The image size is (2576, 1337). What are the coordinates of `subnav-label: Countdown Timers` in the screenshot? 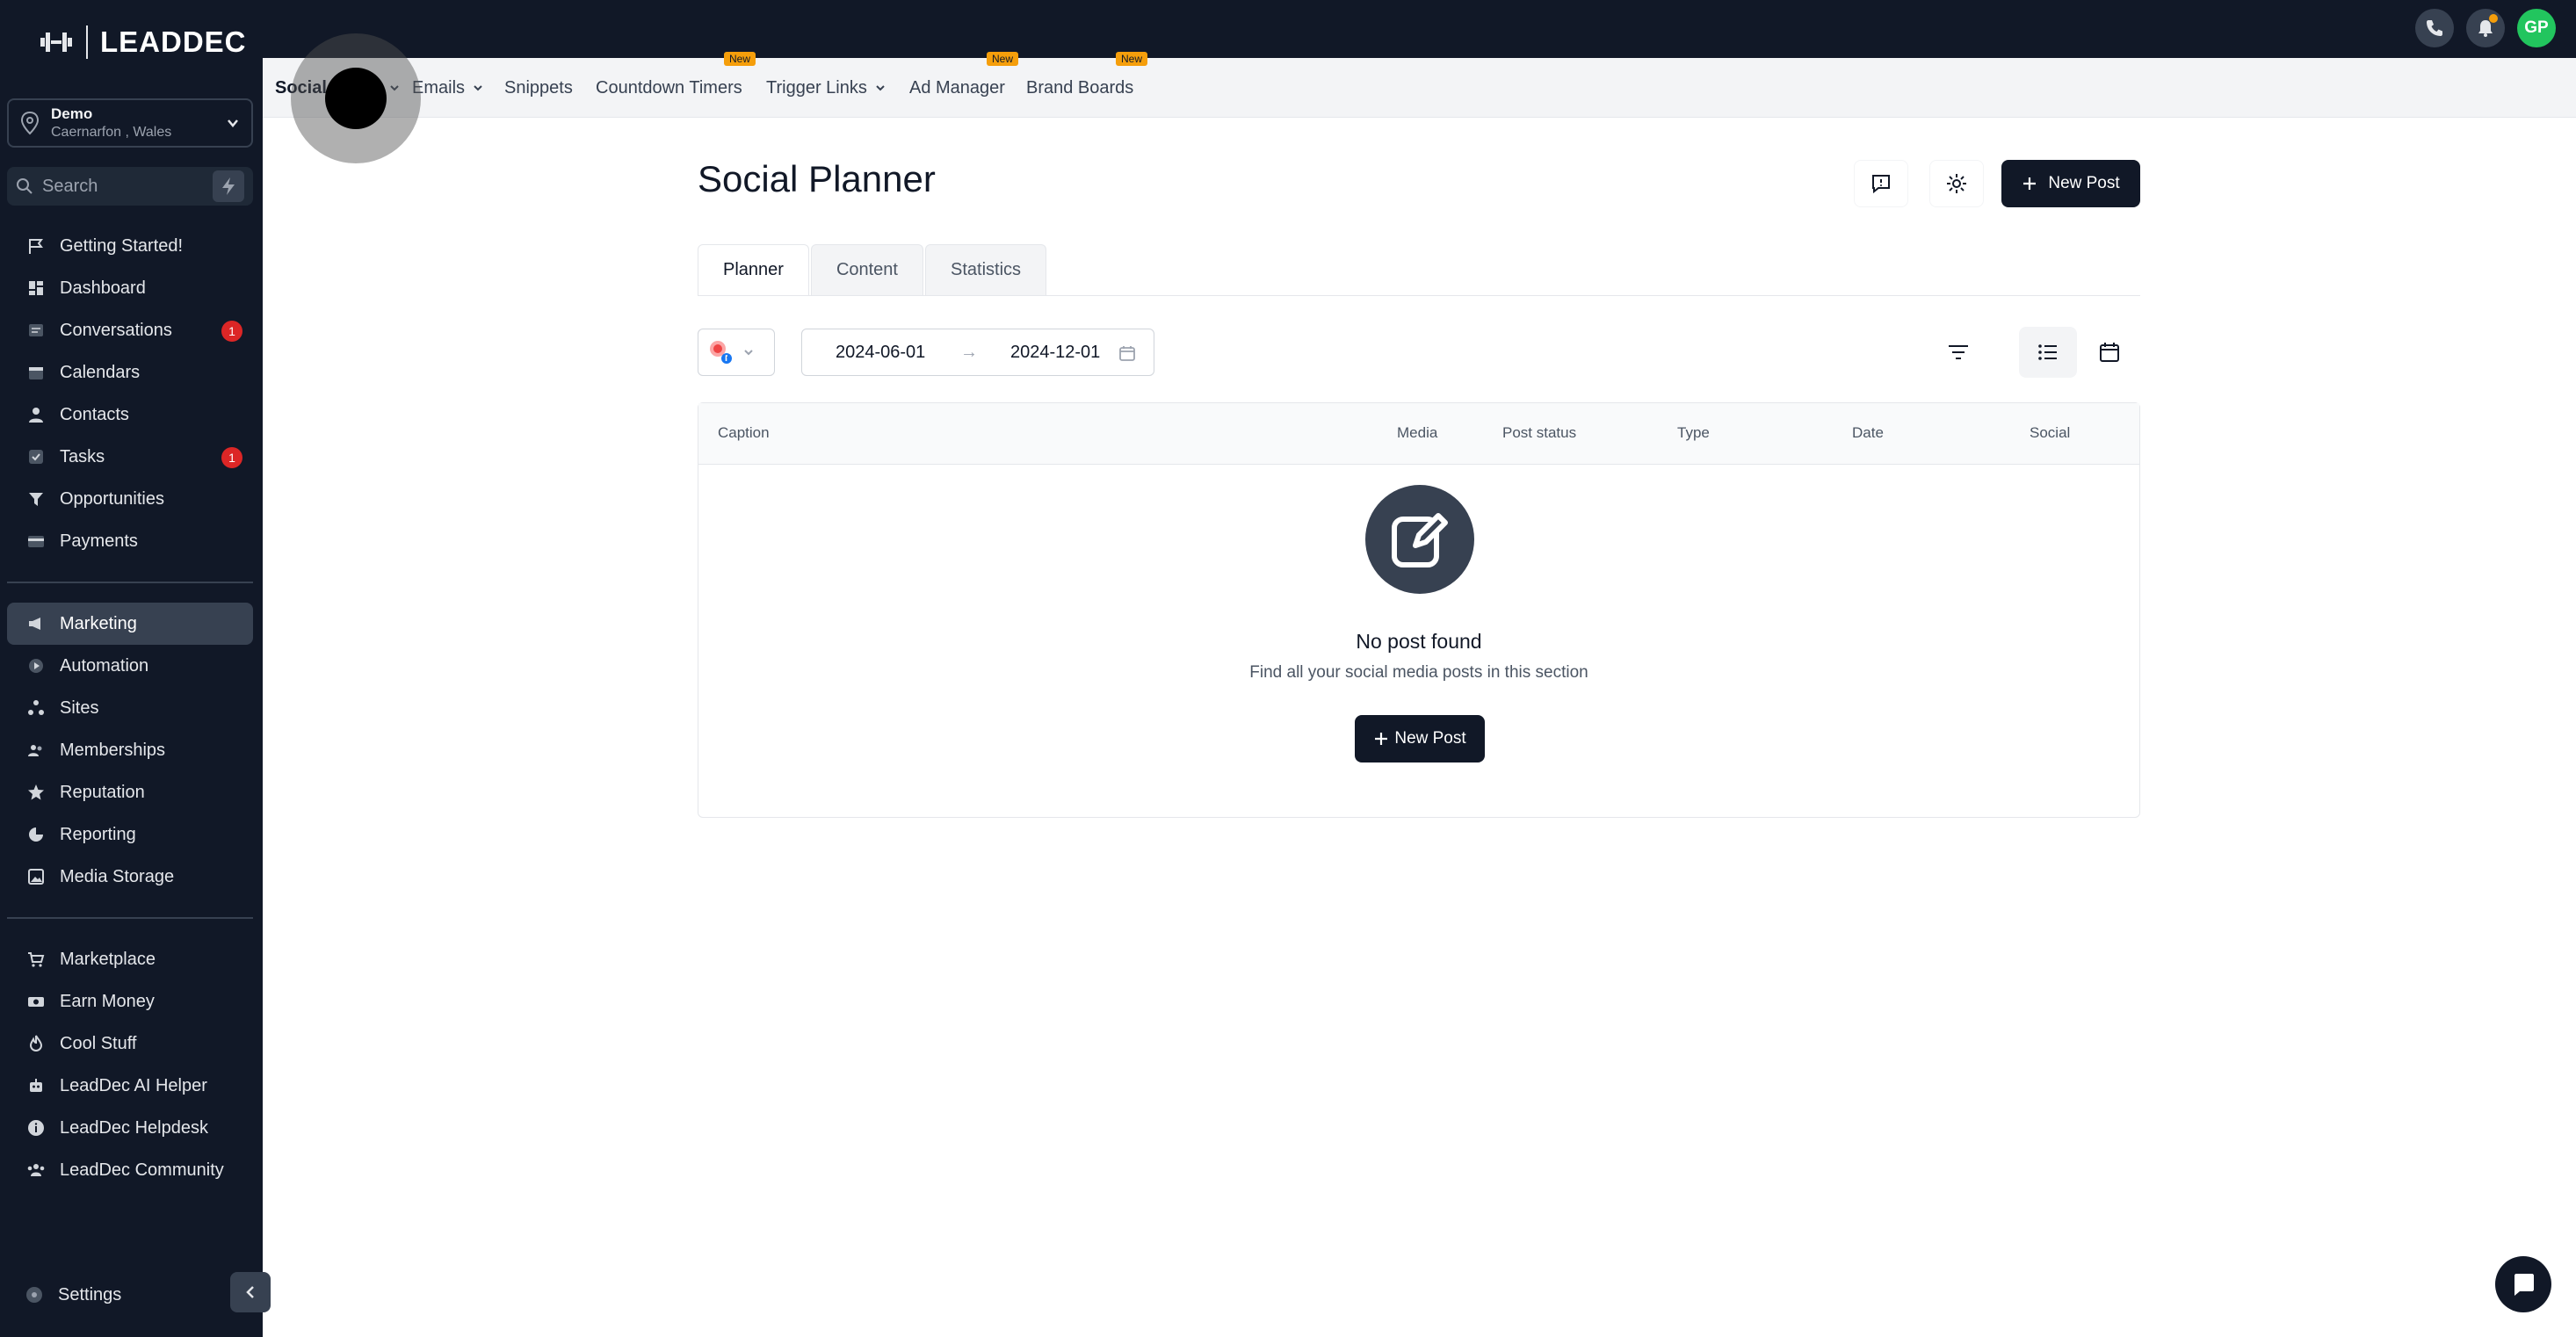 It's located at (669, 88).